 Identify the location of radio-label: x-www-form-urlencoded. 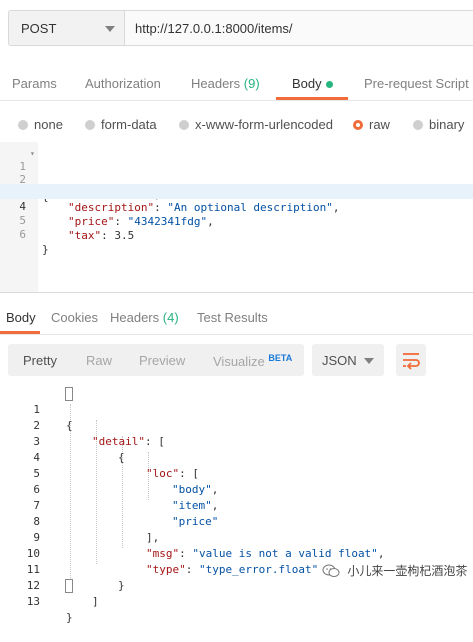
(264, 124).